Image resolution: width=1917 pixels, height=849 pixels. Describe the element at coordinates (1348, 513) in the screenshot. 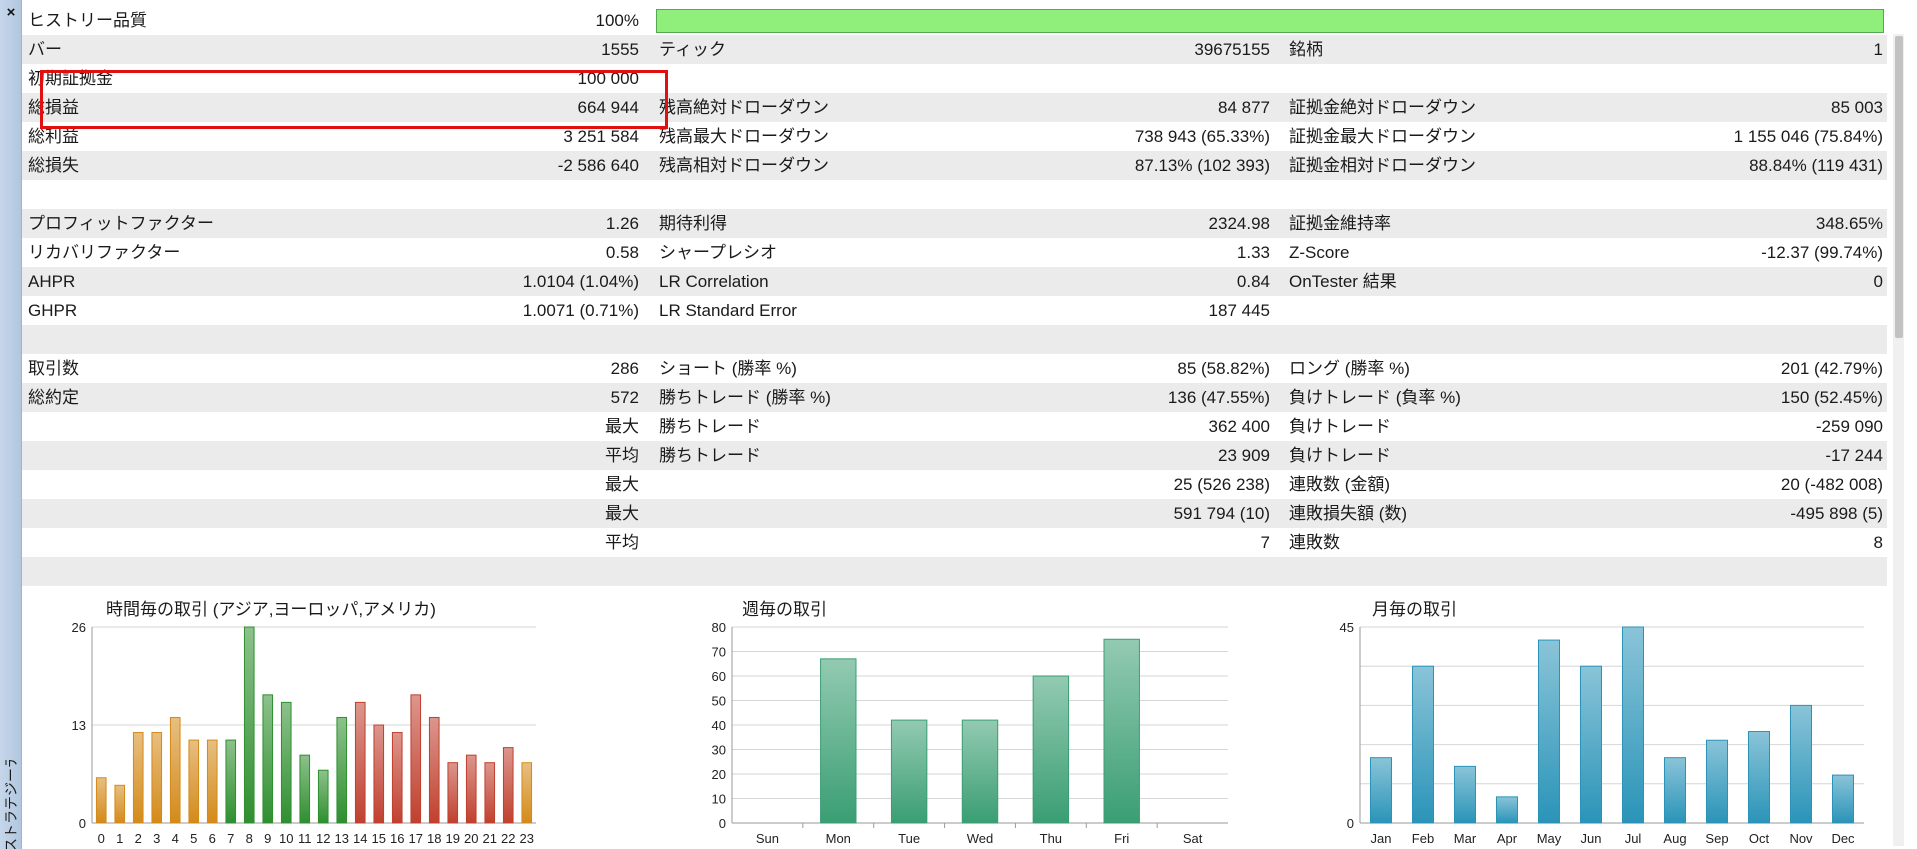

I see `stat-label-3: 連敗損失額 (数)` at that location.